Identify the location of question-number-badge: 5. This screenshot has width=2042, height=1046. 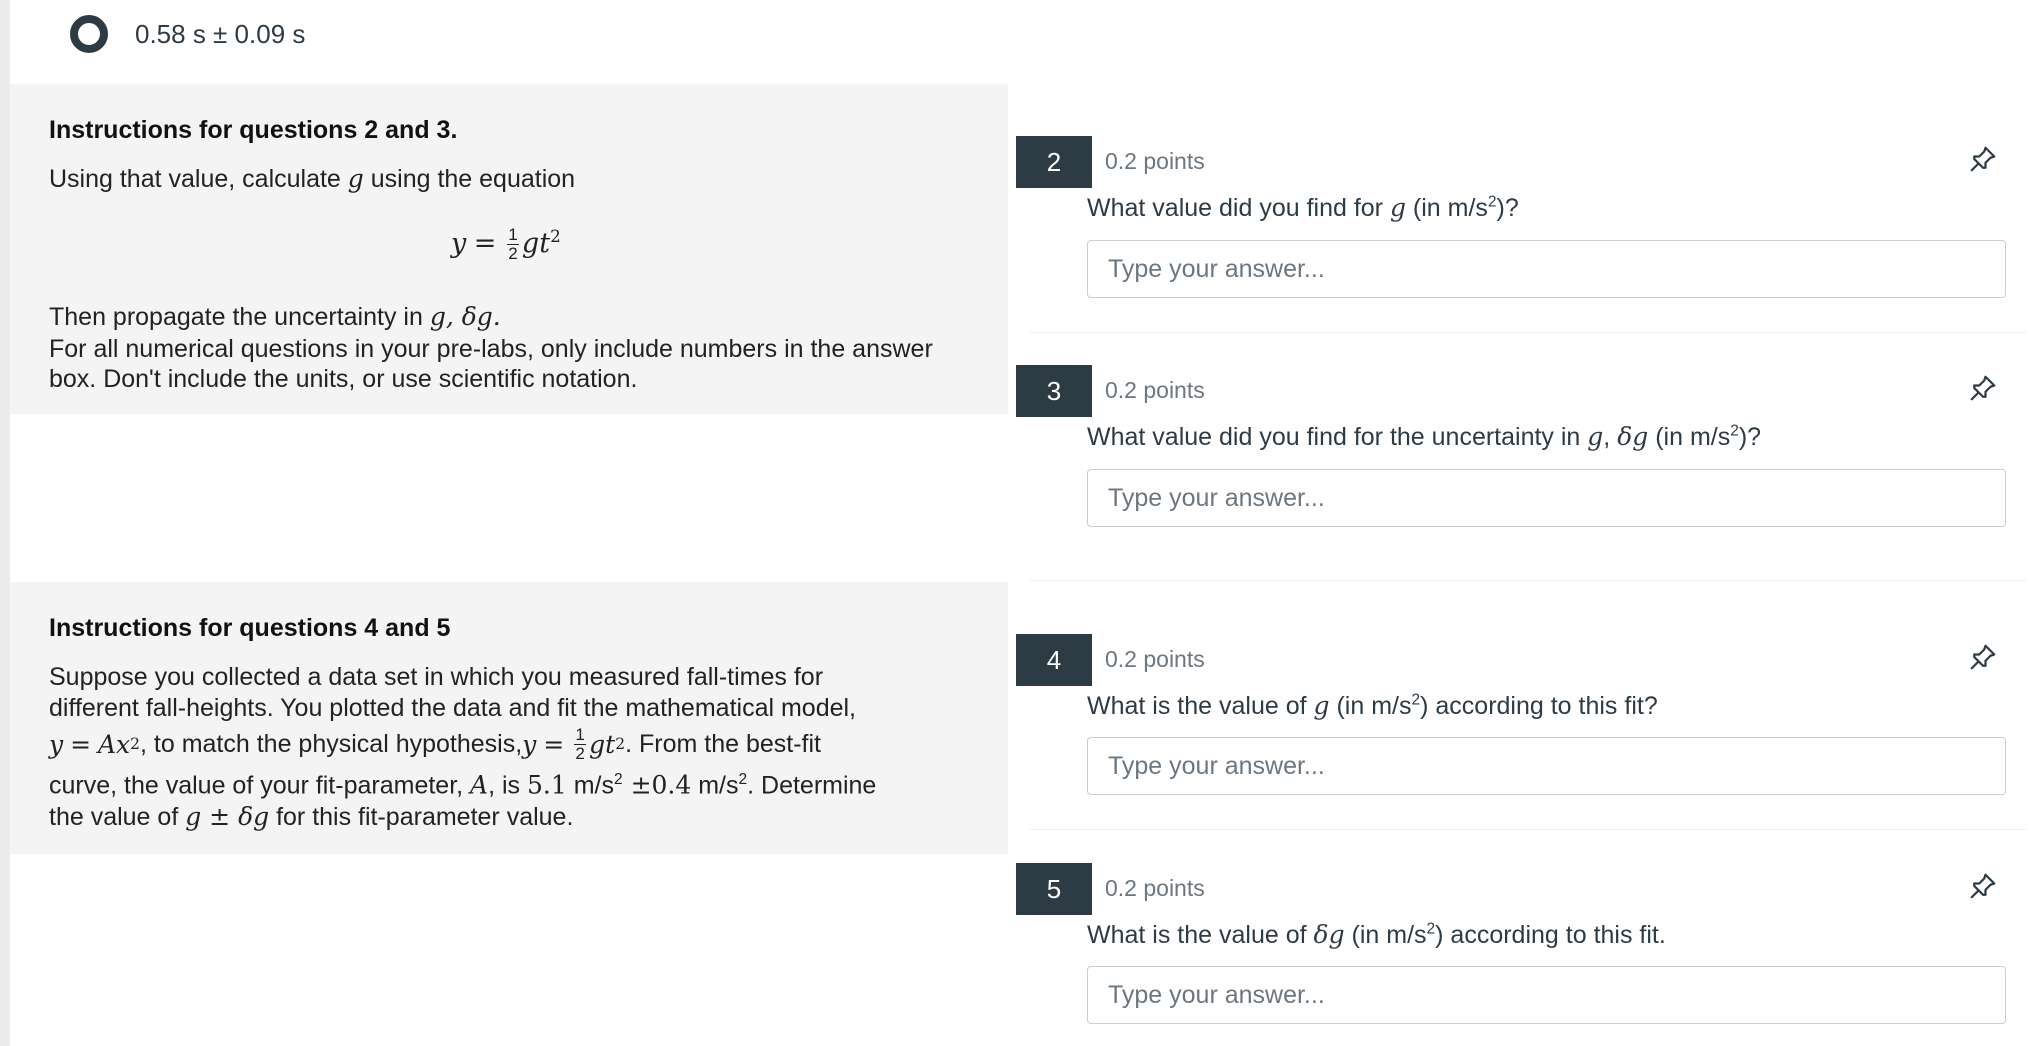
(1054, 889).